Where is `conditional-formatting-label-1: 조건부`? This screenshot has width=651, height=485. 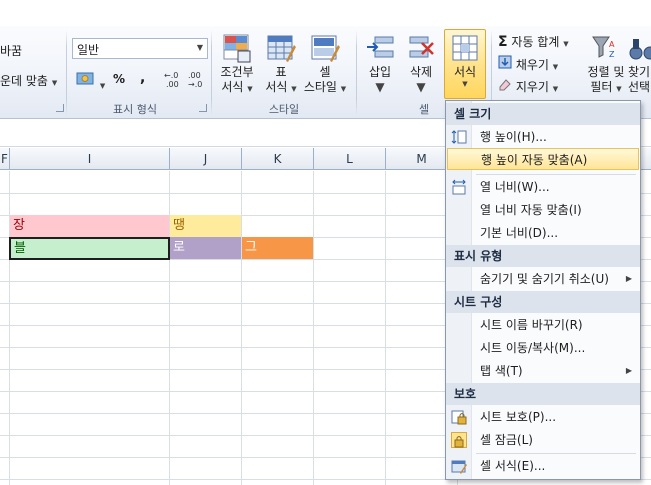 conditional-formatting-label-1: 조건부 is located at coordinates (237, 72).